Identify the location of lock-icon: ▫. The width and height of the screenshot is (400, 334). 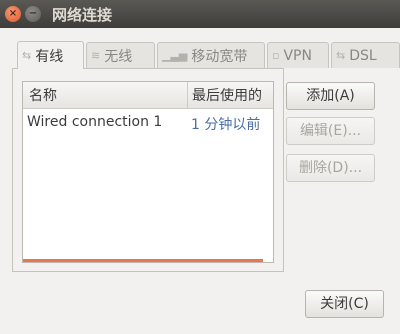
(276, 55).